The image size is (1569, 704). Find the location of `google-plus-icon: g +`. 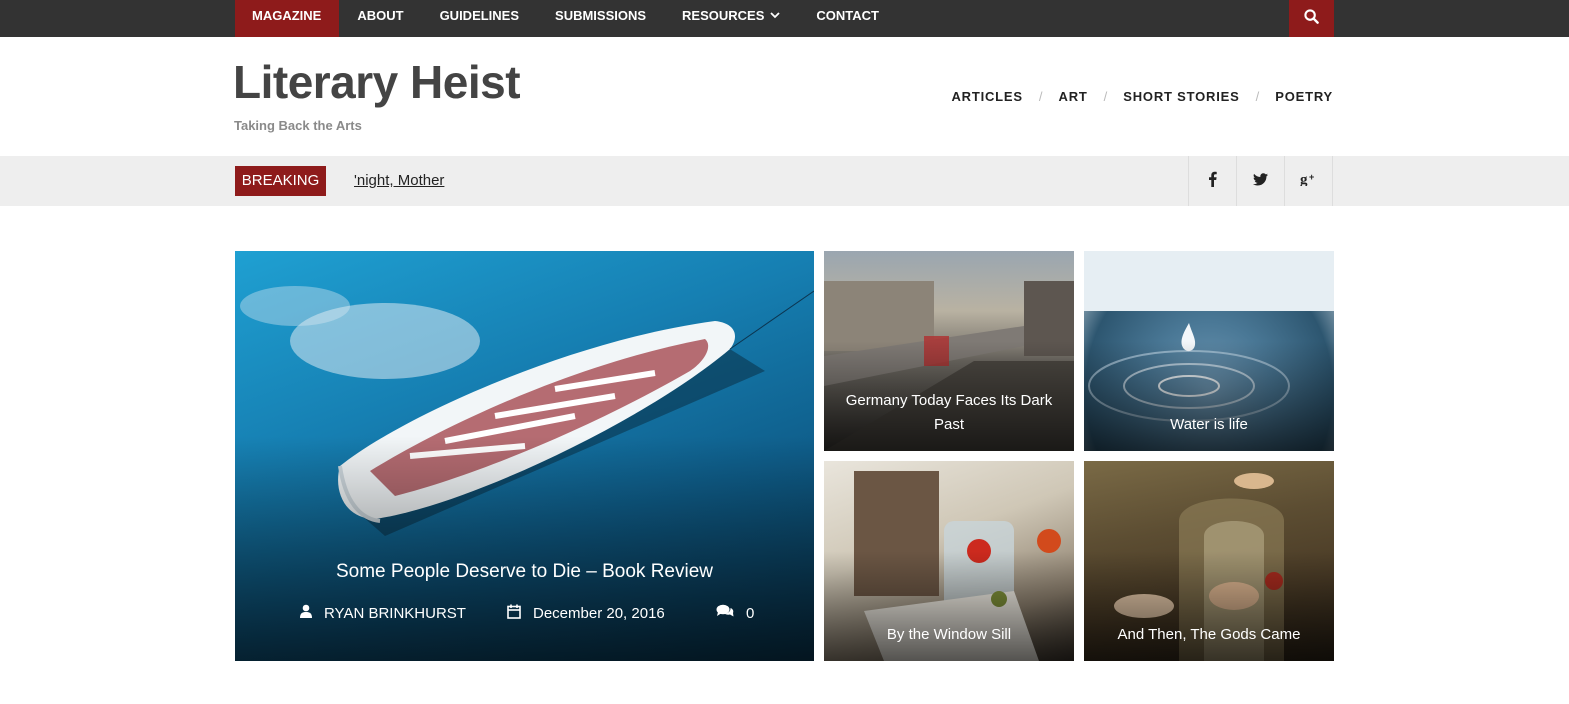

google-plus-icon: g + is located at coordinates (1309, 181).